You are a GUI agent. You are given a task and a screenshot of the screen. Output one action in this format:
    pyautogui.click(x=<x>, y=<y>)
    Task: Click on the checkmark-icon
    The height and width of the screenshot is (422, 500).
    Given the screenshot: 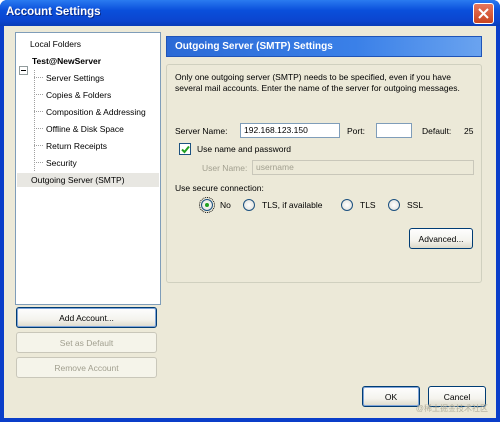 What is the action you would take?
    pyautogui.click(x=185, y=149)
    